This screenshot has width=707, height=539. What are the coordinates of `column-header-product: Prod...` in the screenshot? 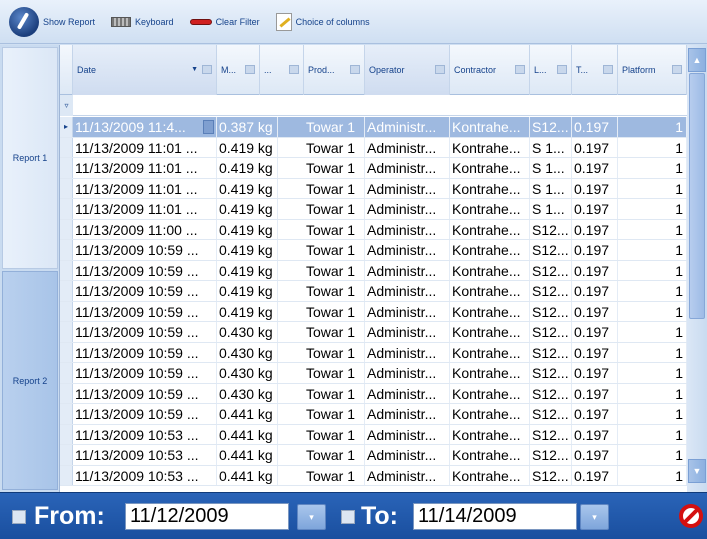 It's located at (334, 70).